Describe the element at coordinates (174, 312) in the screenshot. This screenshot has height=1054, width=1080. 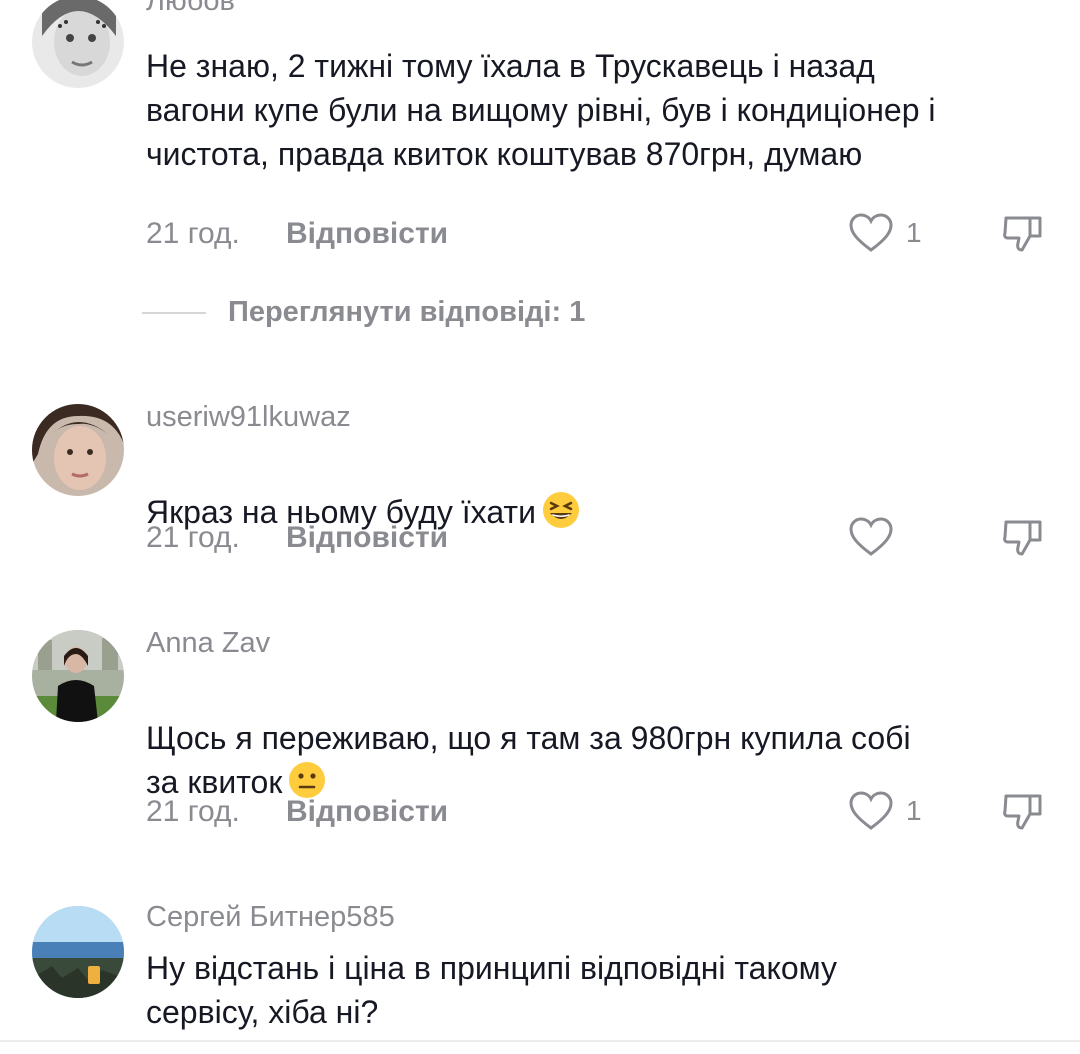
I see `replies-divider` at that location.